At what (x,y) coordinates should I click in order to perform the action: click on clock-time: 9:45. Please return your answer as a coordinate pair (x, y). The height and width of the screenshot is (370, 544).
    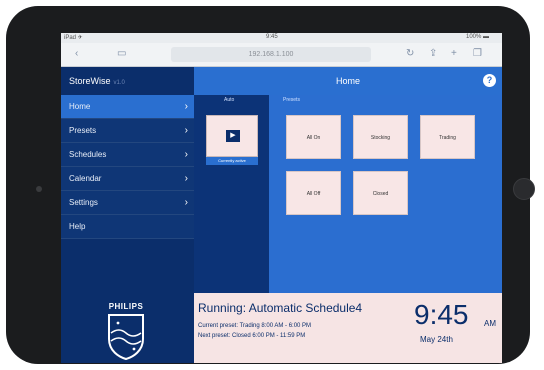
    Looking at the image, I should click on (441, 314).